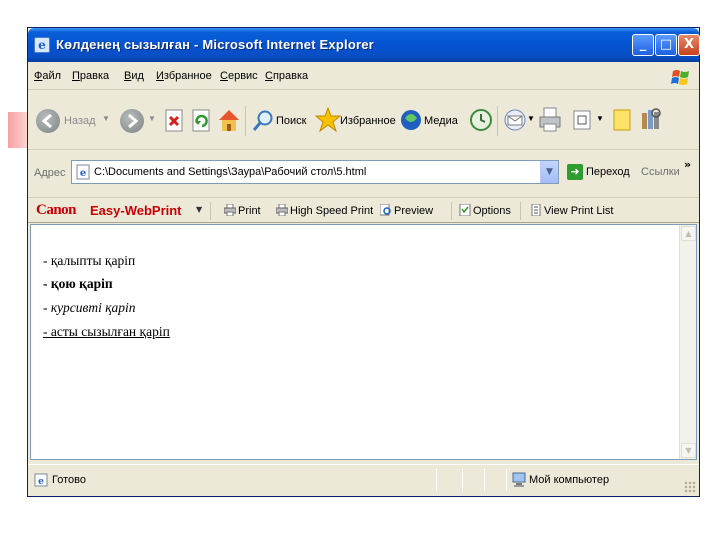 The width and height of the screenshot is (720, 540). I want to click on favorites-label: Избранное, so click(368, 121).